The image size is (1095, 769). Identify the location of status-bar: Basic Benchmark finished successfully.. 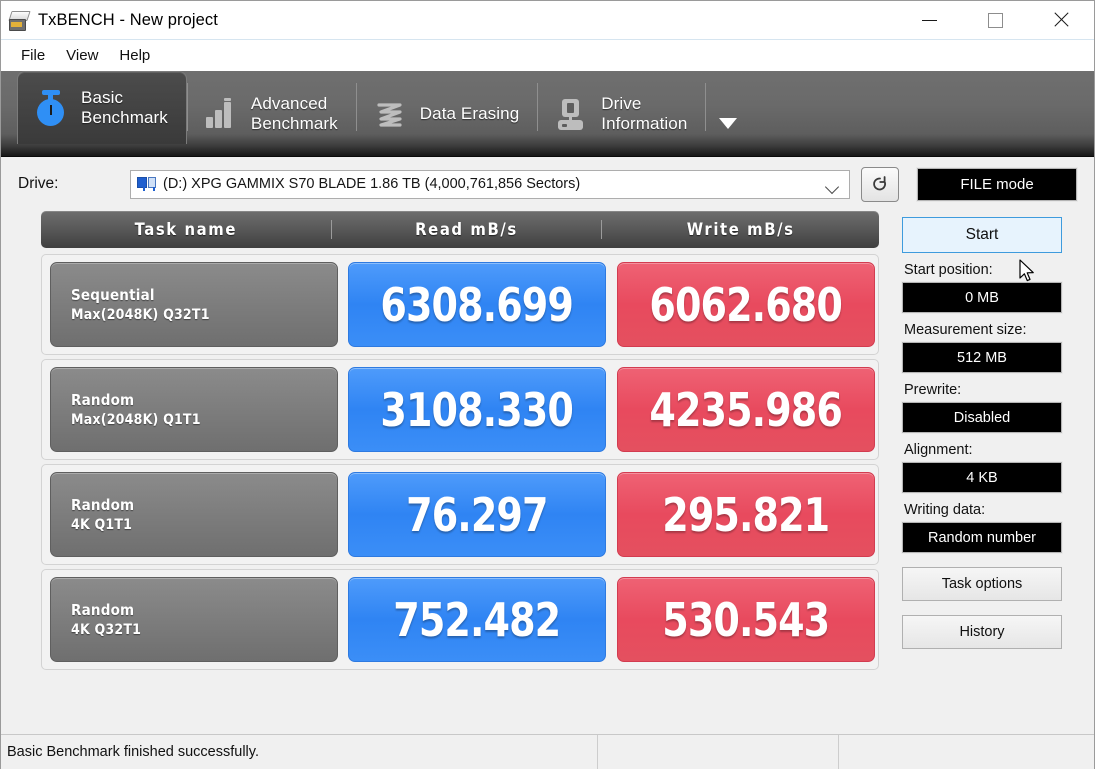
(547, 751).